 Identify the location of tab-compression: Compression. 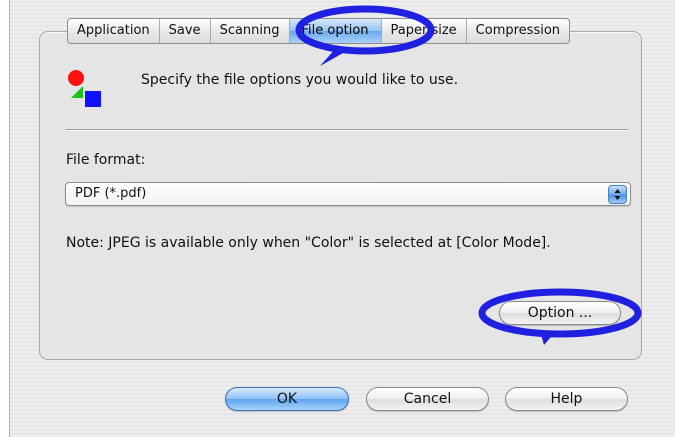
(517, 31).